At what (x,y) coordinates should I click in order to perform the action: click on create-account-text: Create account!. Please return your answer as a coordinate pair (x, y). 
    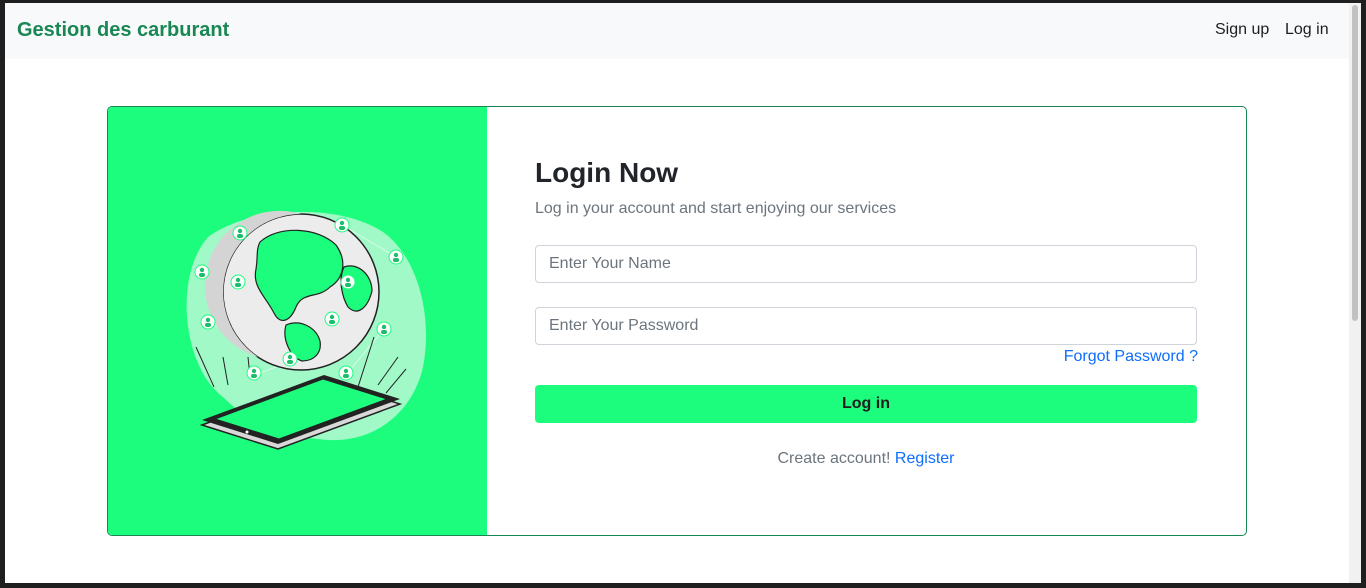
    Looking at the image, I should click on (834, 458).